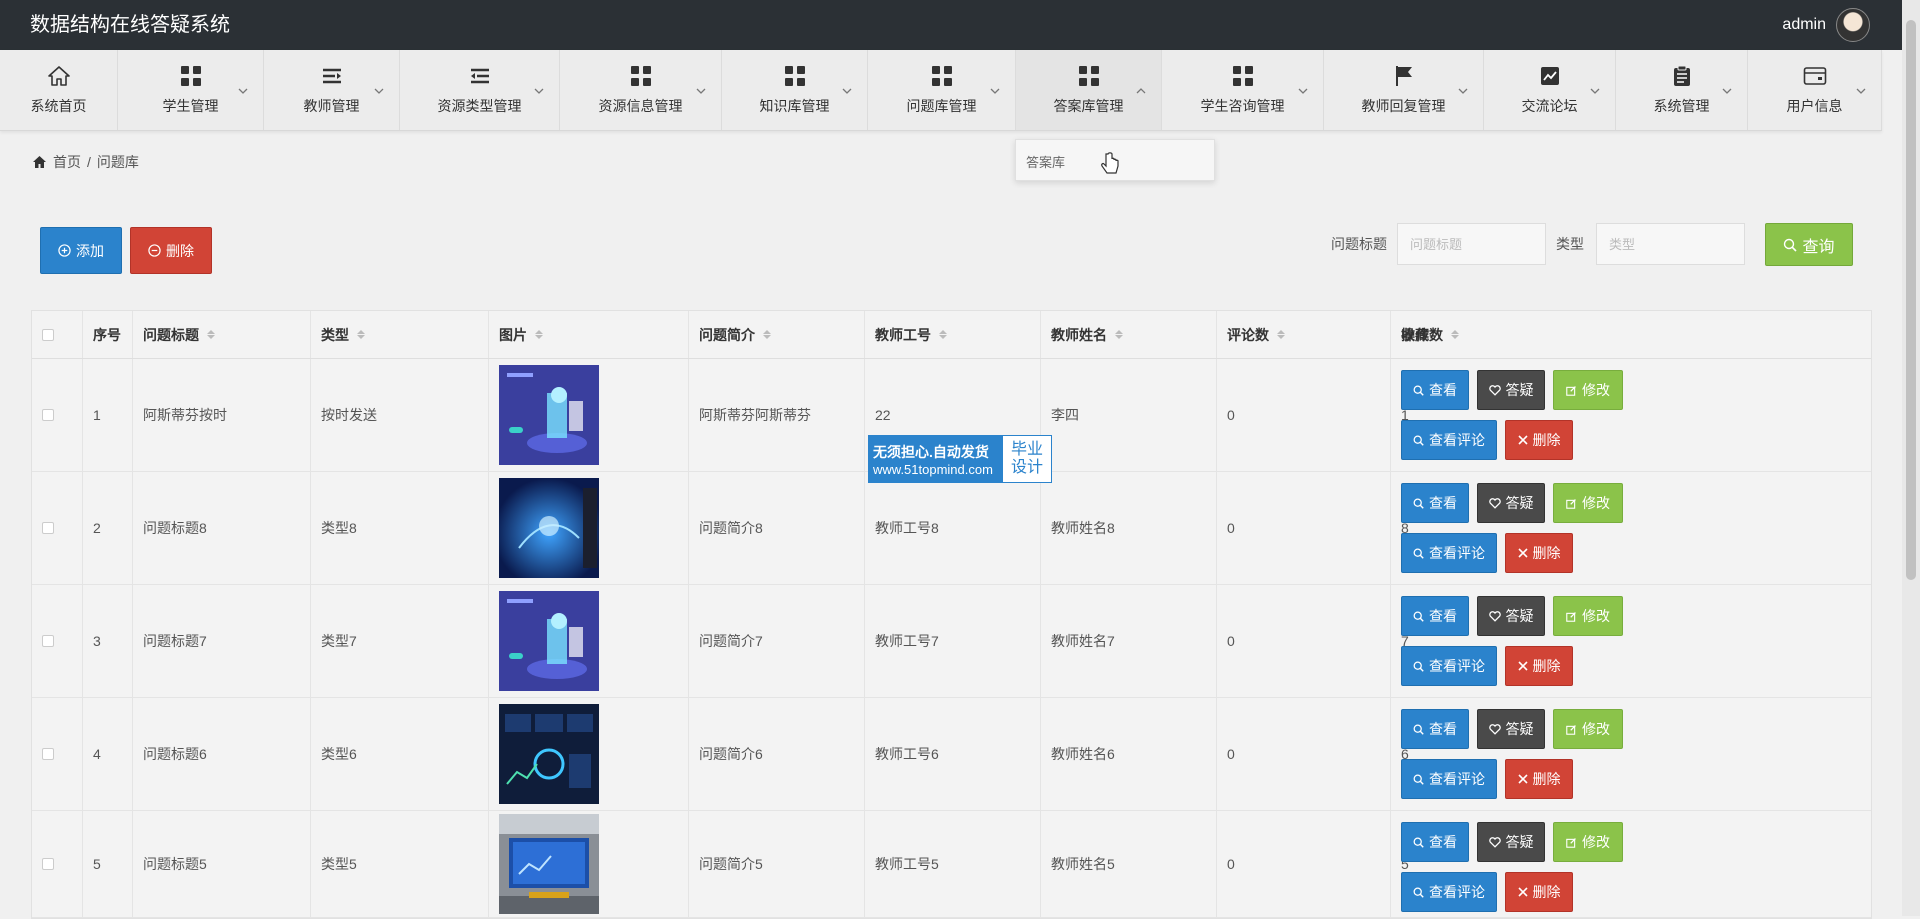 Image resolution: width=1920 pixels, height=919 pixels. I want to click on select-all-checkbox, so click(48, 334).